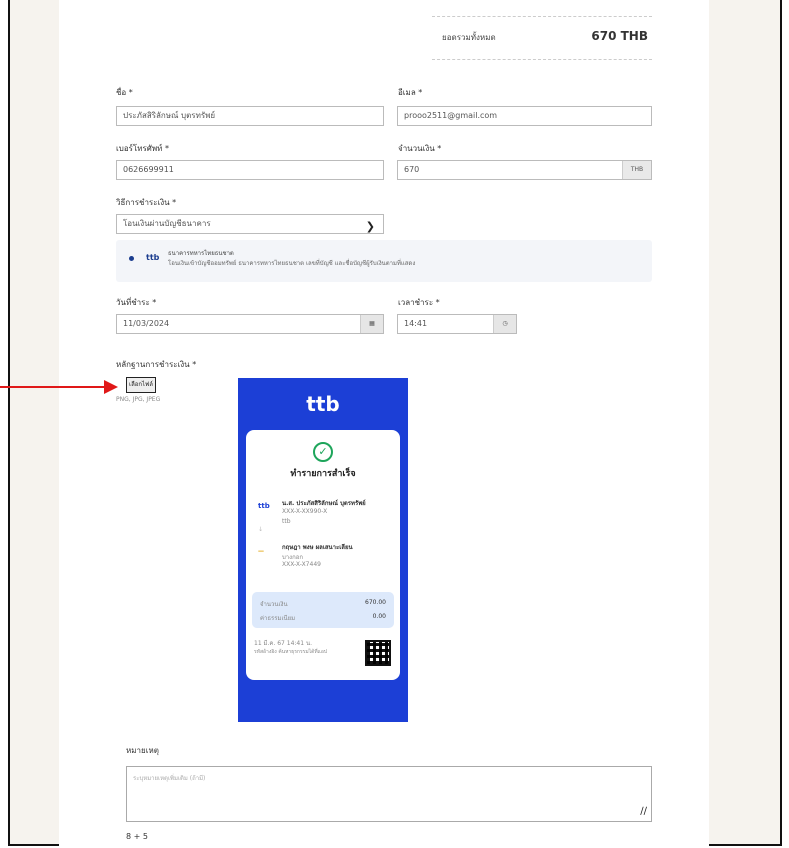 Image resolution: width=789 pixels, height=848 pixels. Describe the element at coordinates (283, 643) in the screenshot. I see `receipt-datetime: 11 มี.ค. 67 14:41 น.` at that location.